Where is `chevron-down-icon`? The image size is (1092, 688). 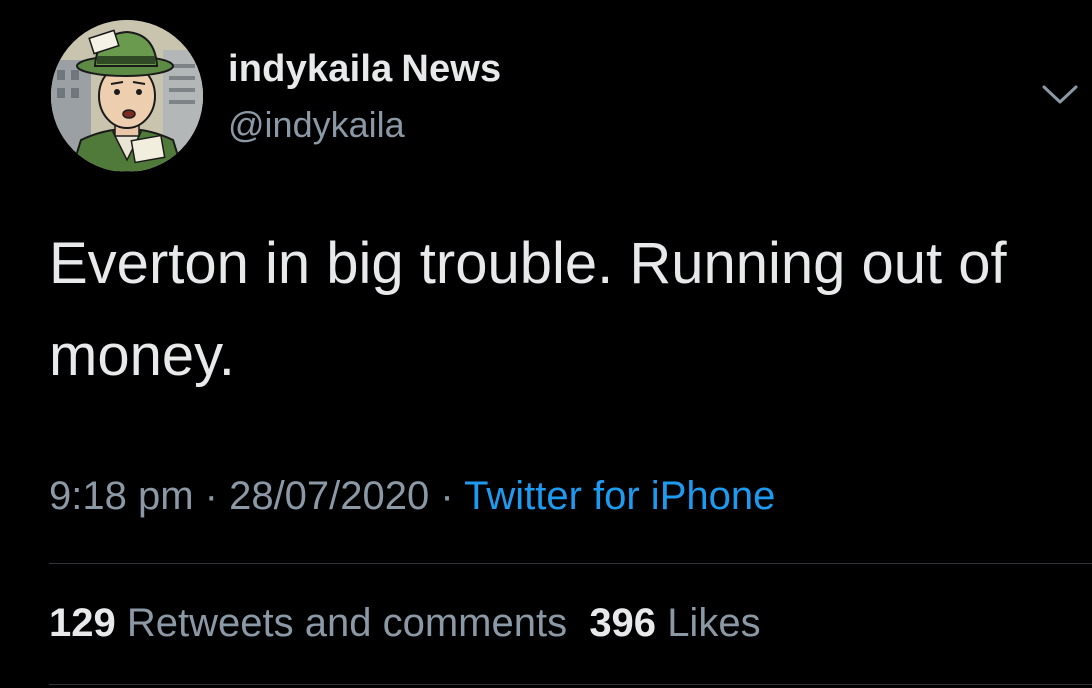
chevron-down-icon is located at coordinates (1060, 94).